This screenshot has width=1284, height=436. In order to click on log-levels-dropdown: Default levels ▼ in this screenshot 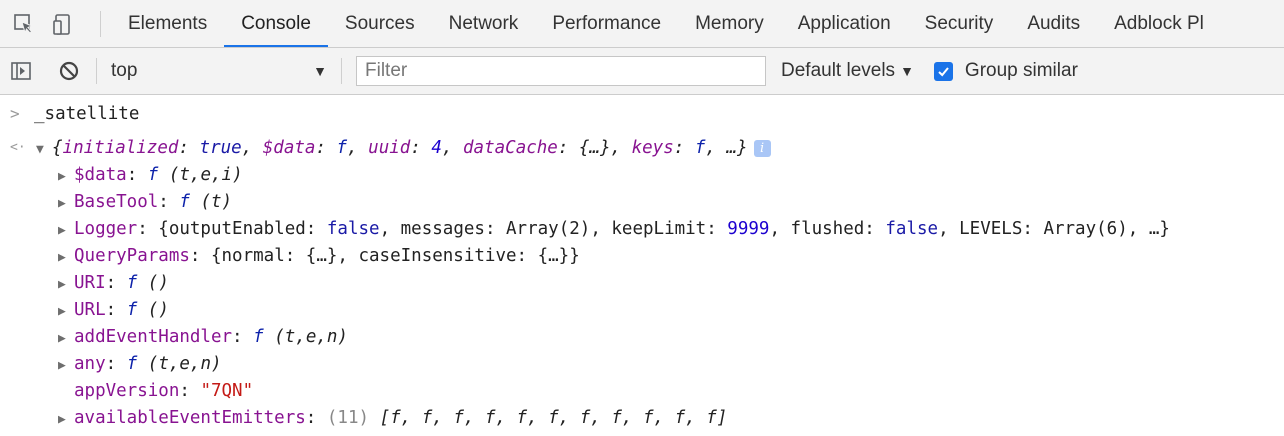, I will do `click(847, 71)`.